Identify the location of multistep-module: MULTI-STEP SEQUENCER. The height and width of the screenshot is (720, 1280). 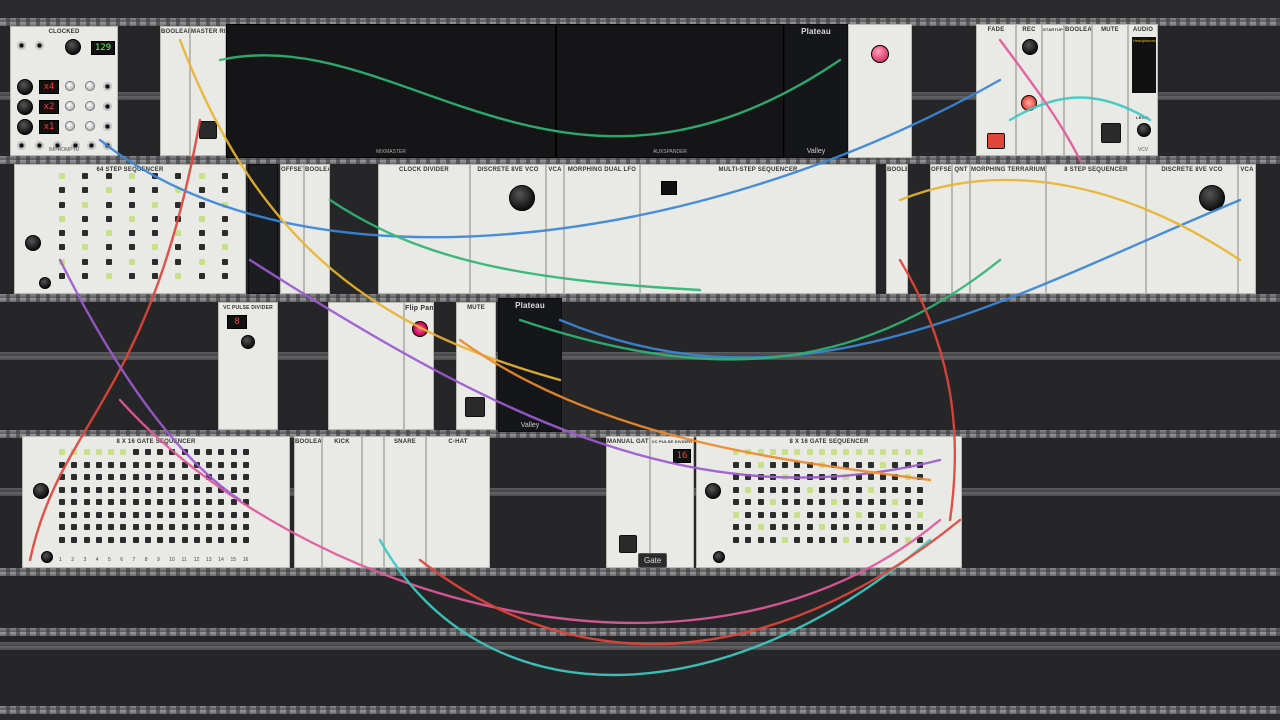
(758, 229).